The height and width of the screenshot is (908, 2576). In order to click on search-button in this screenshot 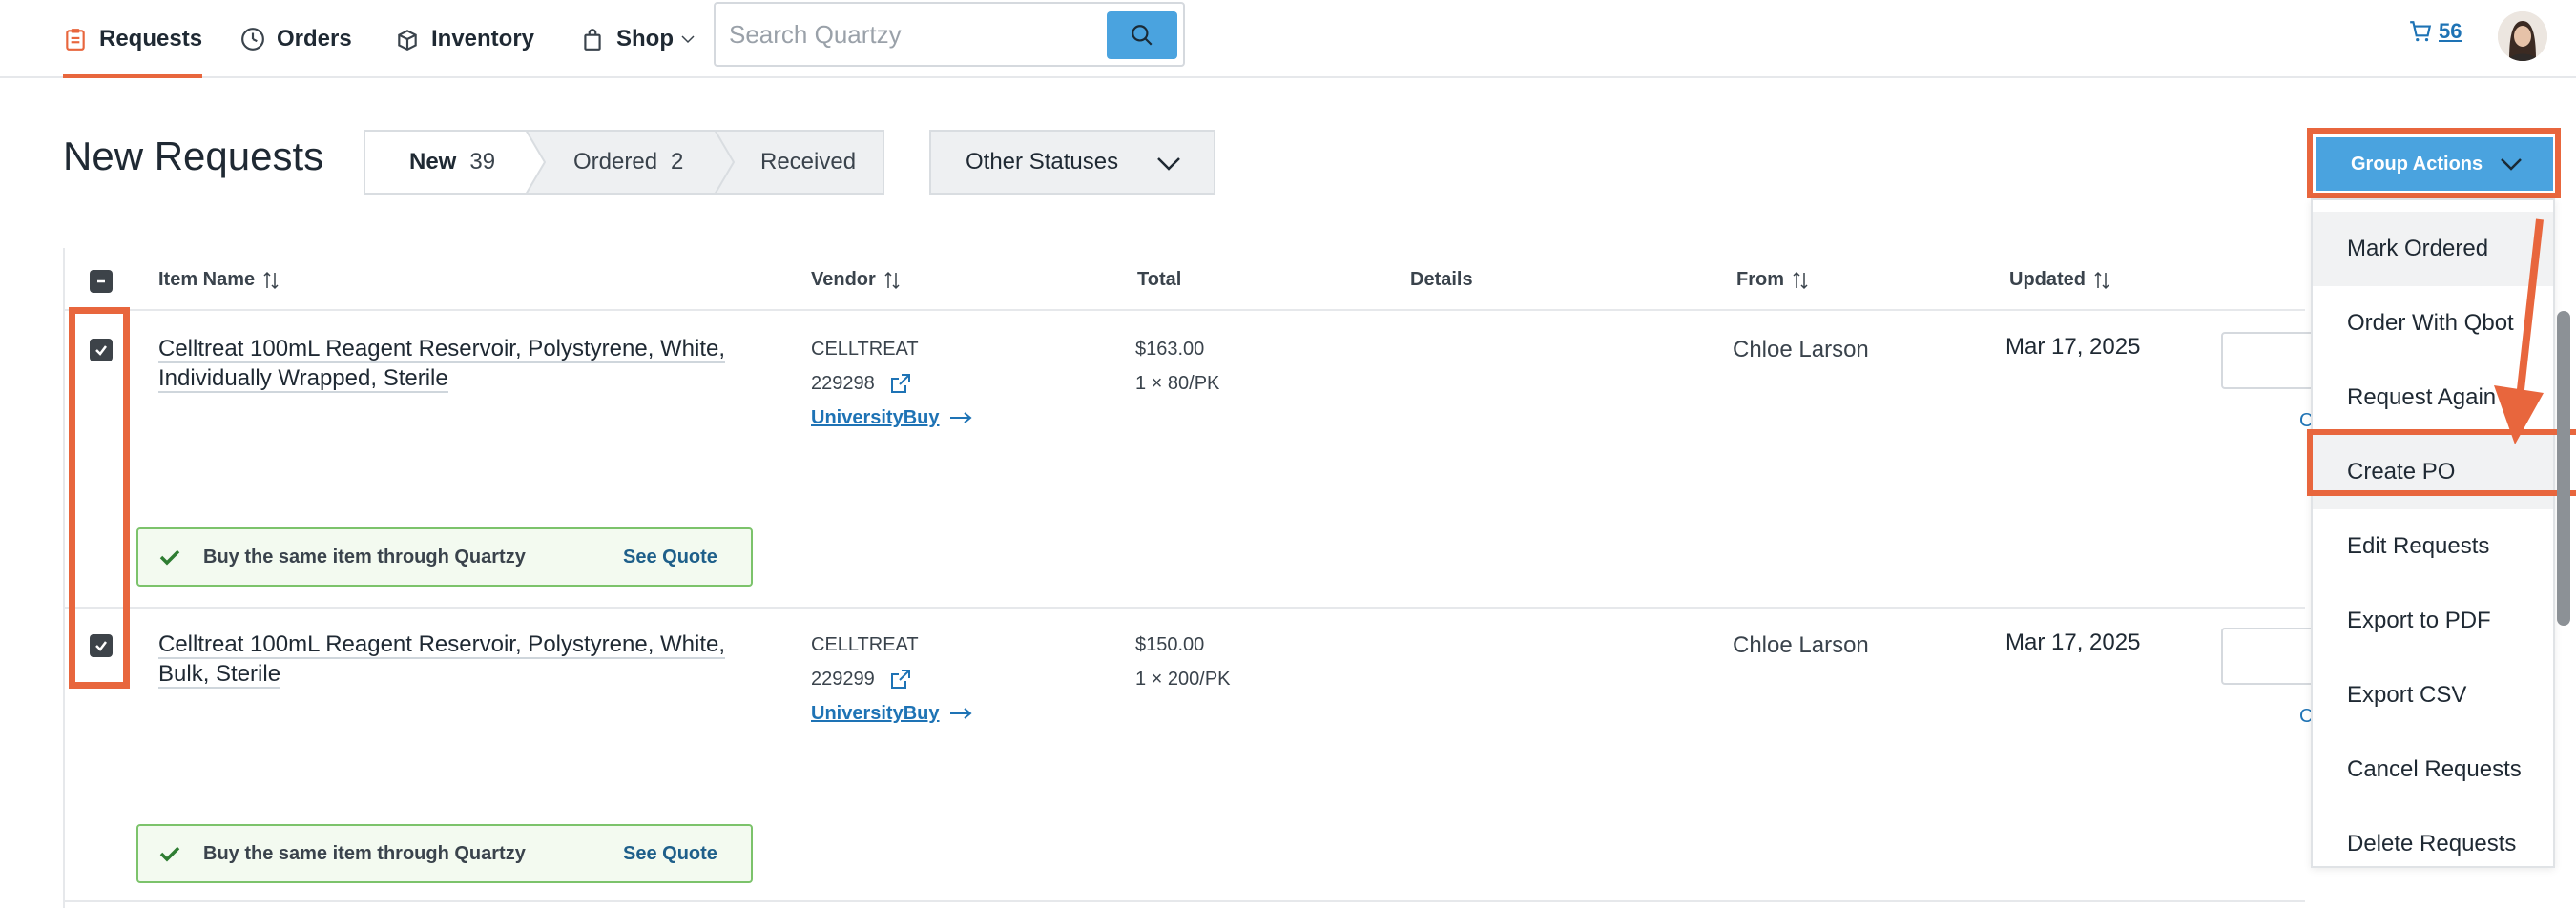, I will do `click(1142, 35)`.